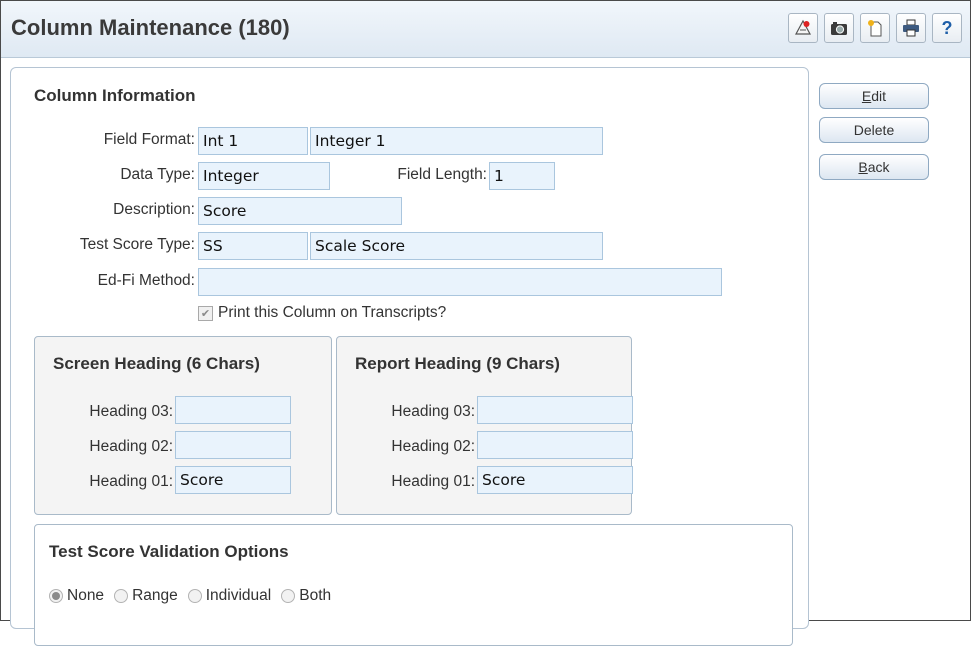 The height and width of the screenshot is (646, 971). I want to click on screen-heading-03-field, so click(233, 410).